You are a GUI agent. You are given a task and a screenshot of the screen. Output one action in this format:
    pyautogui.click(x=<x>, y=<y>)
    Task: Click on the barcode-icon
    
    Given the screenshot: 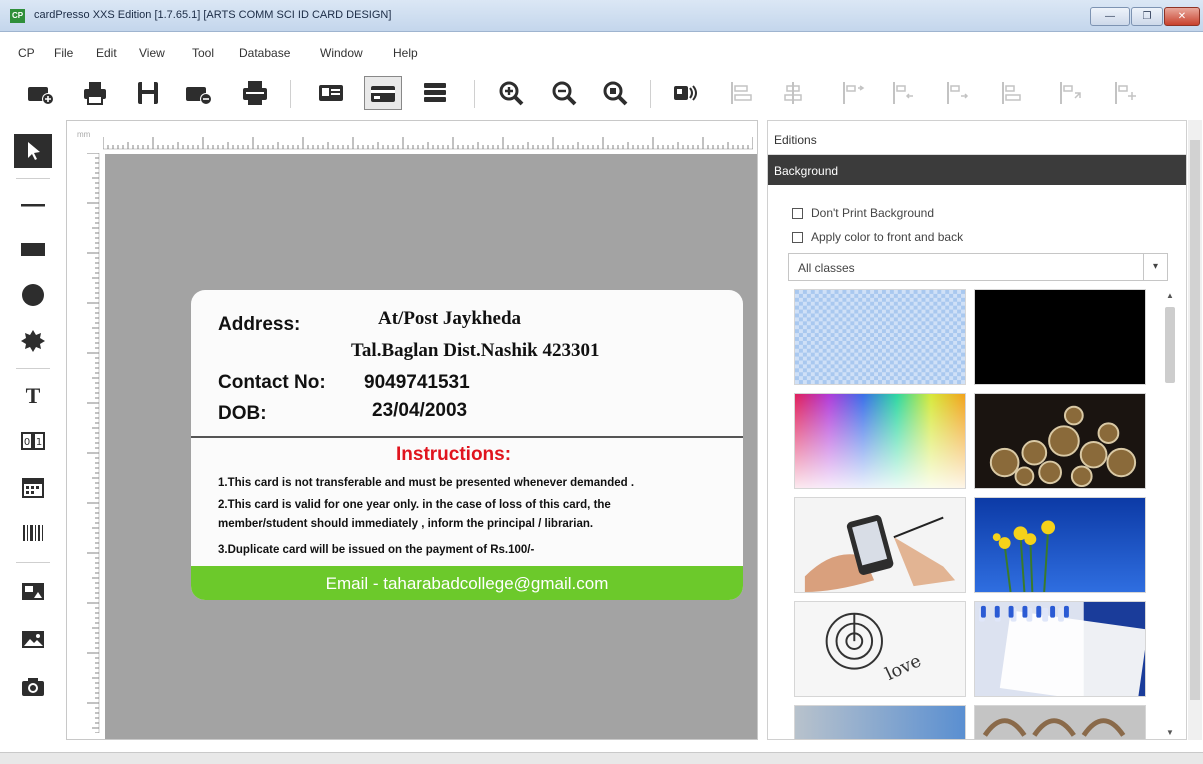 What is the action you would take?
    pyautogui.click(x=33, y=533)
    